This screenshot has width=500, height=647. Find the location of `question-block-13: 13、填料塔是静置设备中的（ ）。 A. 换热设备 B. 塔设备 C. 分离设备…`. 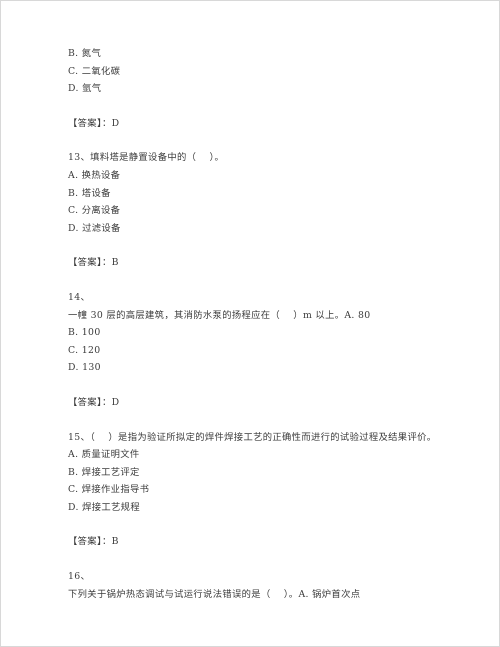

question-block-13: 13、填料塔是静置设备中的（ ）。 A. 换热设备 B. 塔设备 C. 分离设备… is located at coordinates (256, 193).